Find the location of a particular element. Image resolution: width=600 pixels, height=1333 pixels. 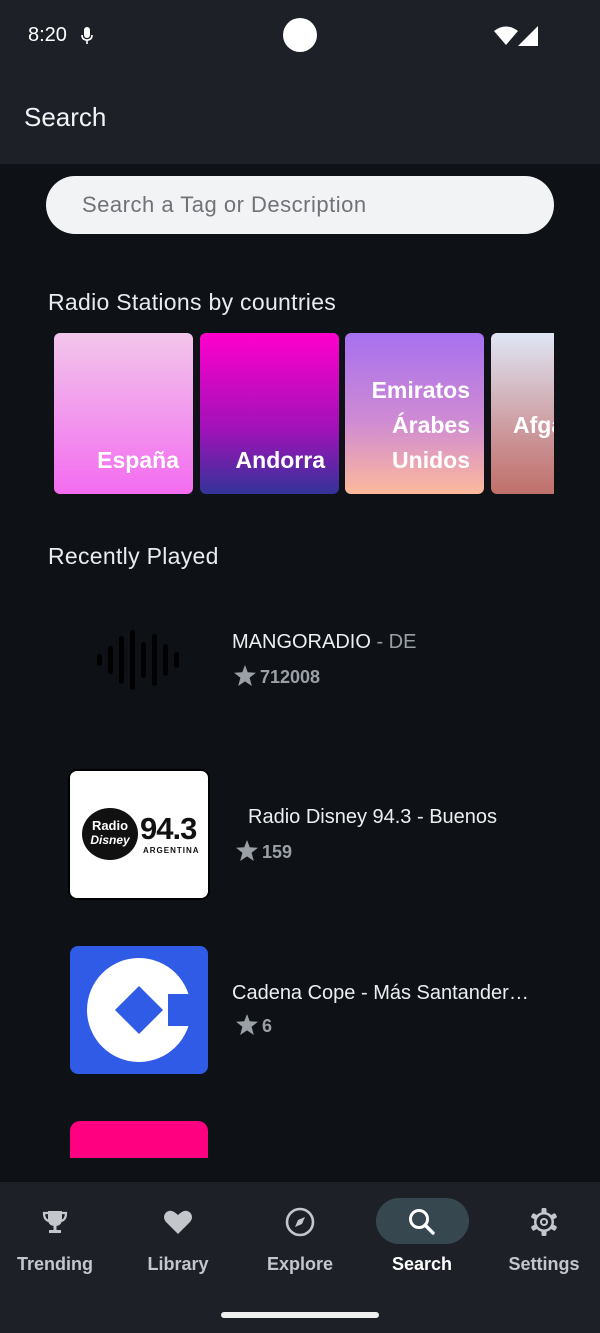

logo-text: 94.3 is located at coordinates (168, 828).